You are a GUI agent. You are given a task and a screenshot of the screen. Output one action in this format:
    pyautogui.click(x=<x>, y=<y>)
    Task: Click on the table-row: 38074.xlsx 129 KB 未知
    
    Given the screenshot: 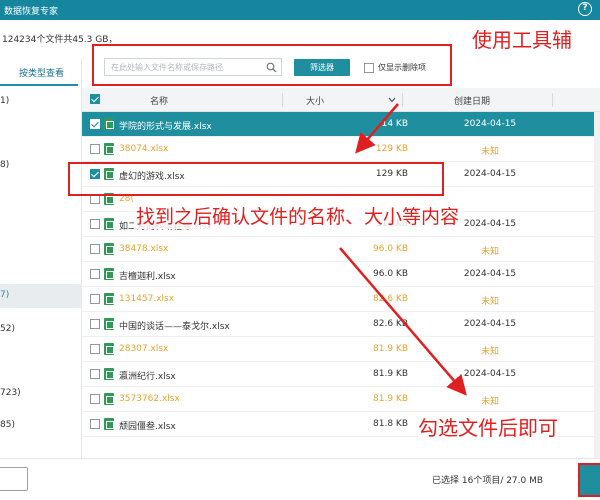 What is the action you would take?
    pyautogui.click(x=341, y=149)
    